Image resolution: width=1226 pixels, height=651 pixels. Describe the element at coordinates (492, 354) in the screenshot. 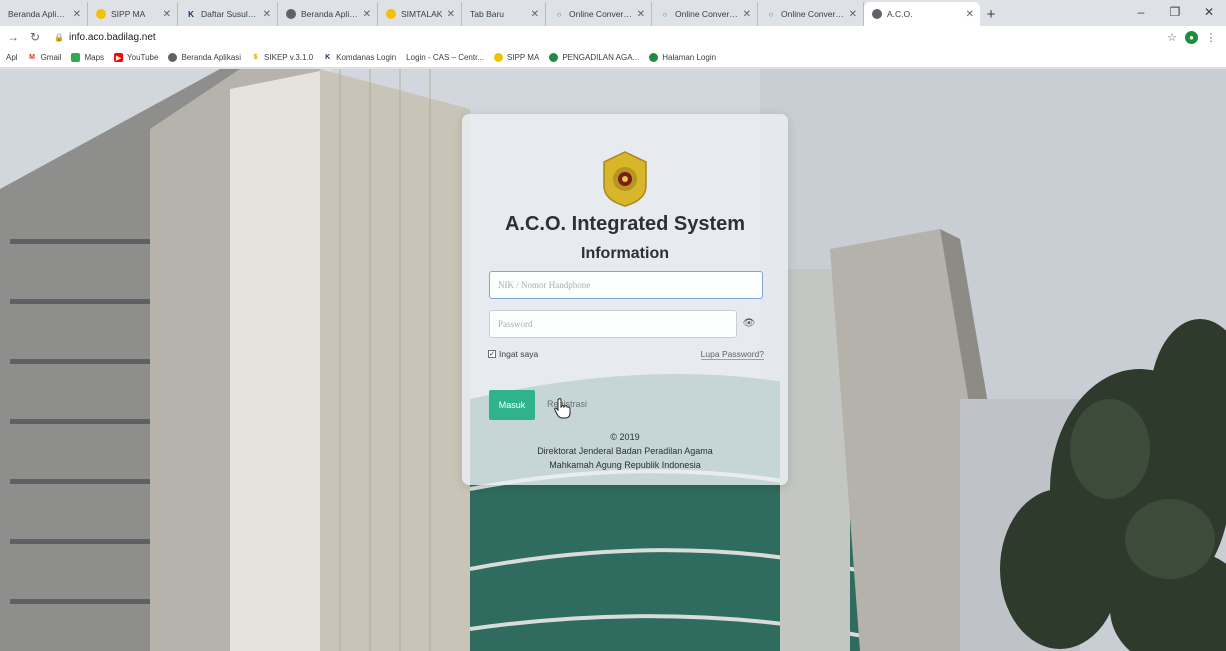

I see `remember-checkbox: ✓` at that location.